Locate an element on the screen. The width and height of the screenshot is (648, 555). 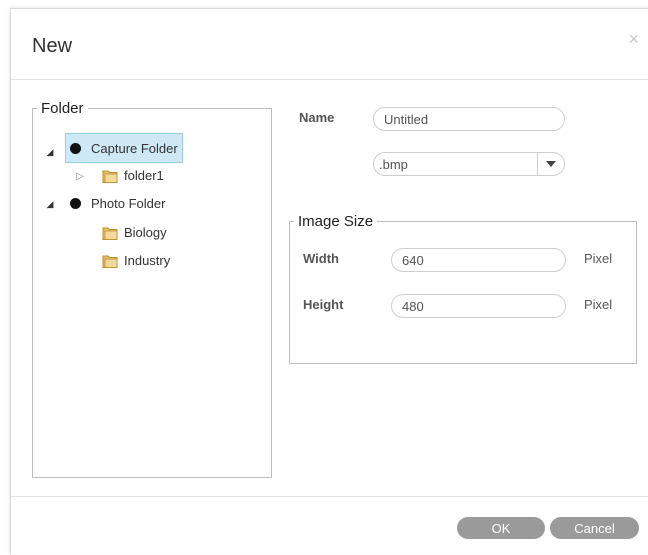
dialog-footer: OK Cancel is located at coordinates (329, 525).